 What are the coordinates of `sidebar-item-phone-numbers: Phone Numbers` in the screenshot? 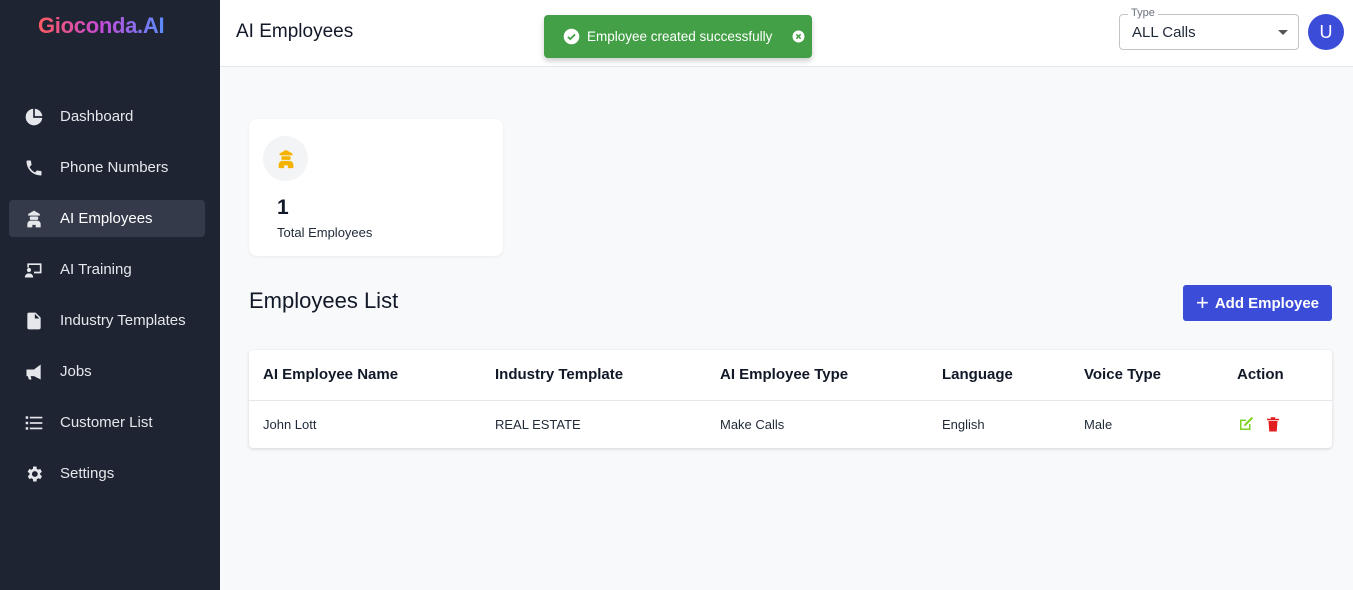 It's located at (107, 167).